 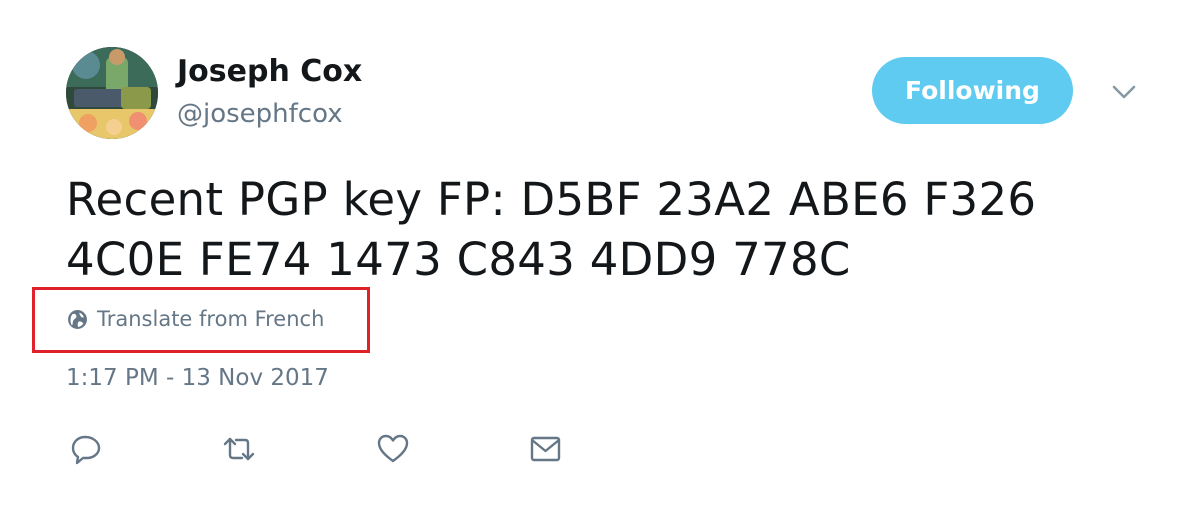 I want to click on direct-message-icon, so click(x=545, y=449).